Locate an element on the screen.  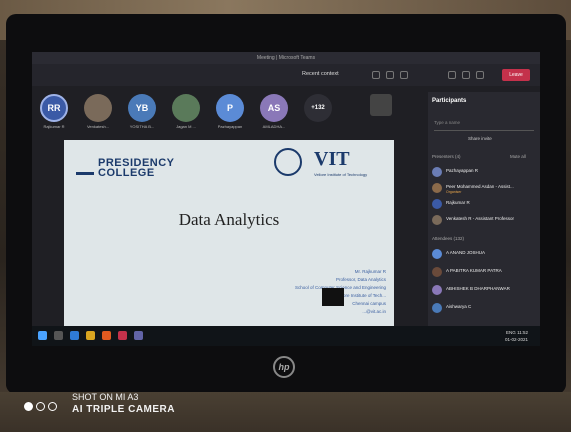
participant-row-name: Aishwarya C is located at coordinates (459, 306).